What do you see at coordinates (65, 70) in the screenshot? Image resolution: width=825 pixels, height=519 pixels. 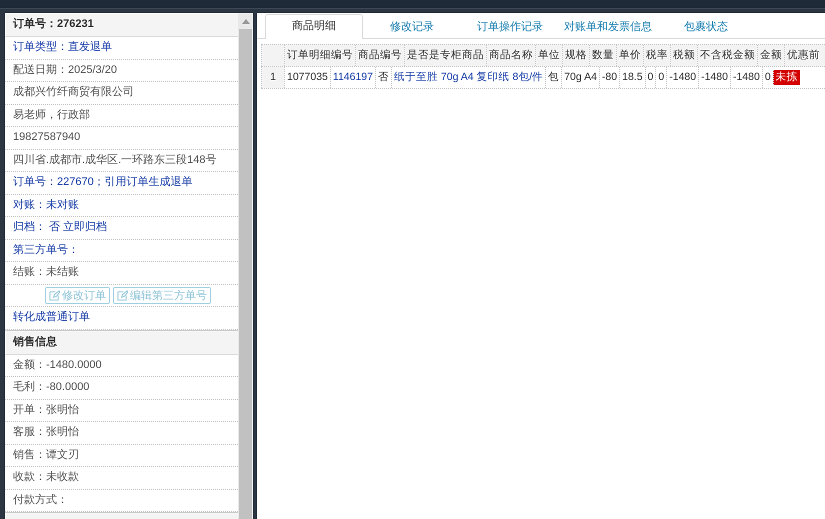 I see `info-text: 配送日期：2025/3/20` at bounding box center [65, 70].